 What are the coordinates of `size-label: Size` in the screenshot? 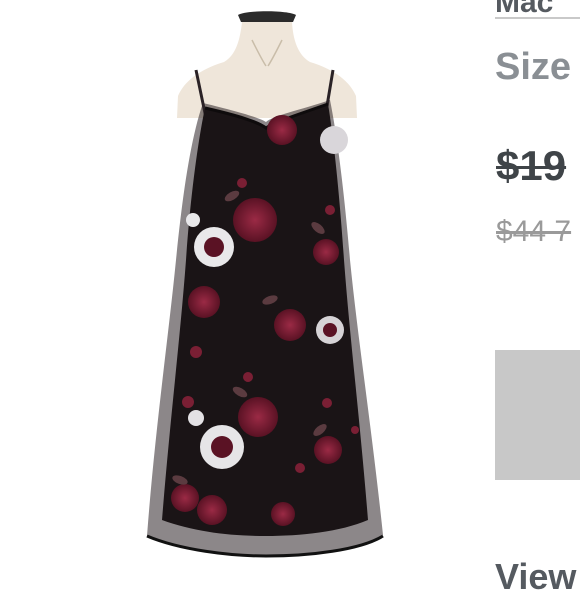 It's located at (533, 67).